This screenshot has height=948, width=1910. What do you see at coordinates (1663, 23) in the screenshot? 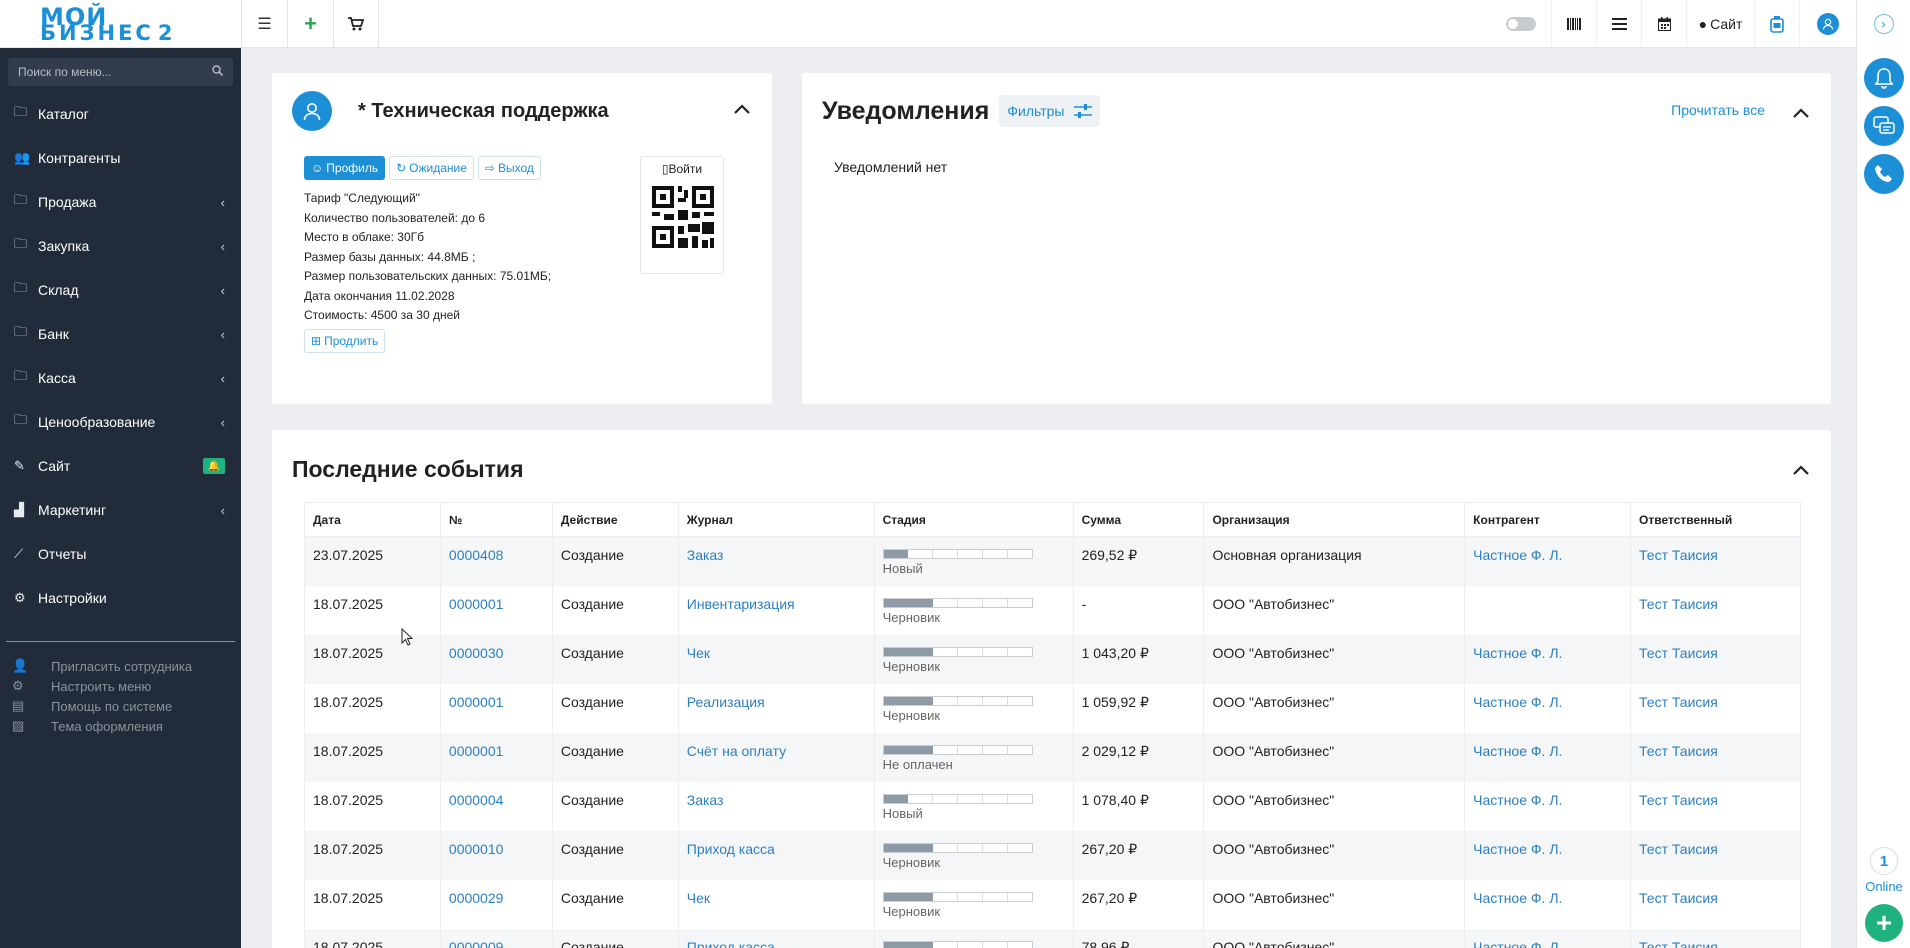
I see `calendar-button` at bounding box center [1663, 23].